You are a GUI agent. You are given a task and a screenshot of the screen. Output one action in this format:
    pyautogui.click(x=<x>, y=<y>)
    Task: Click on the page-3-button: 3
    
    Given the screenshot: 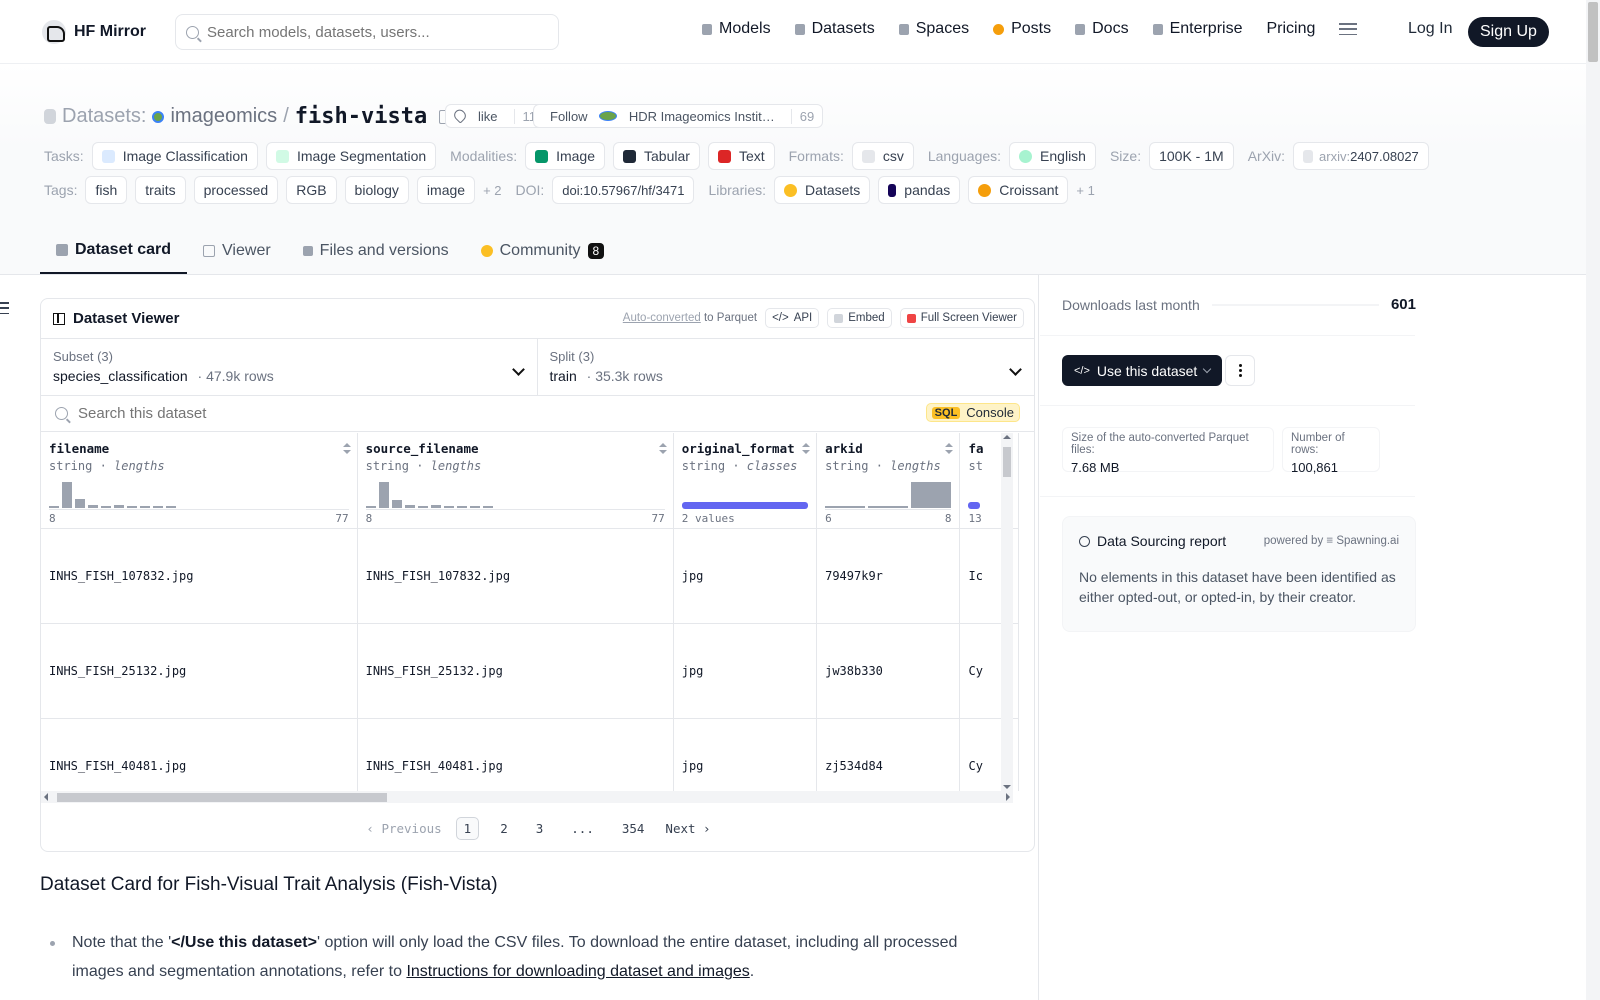 What is the action you would take?
    pyautogui.click(x=540, y=828)
    